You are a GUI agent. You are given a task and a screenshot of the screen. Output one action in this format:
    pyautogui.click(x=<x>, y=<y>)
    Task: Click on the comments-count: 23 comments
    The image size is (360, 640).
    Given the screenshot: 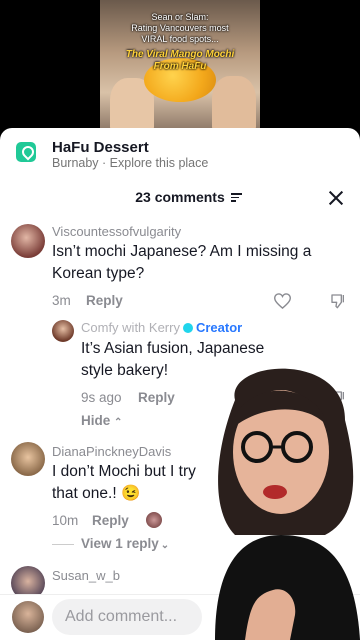 What is the action you would take?
    pyautogui.click(x=180, y=197)
    